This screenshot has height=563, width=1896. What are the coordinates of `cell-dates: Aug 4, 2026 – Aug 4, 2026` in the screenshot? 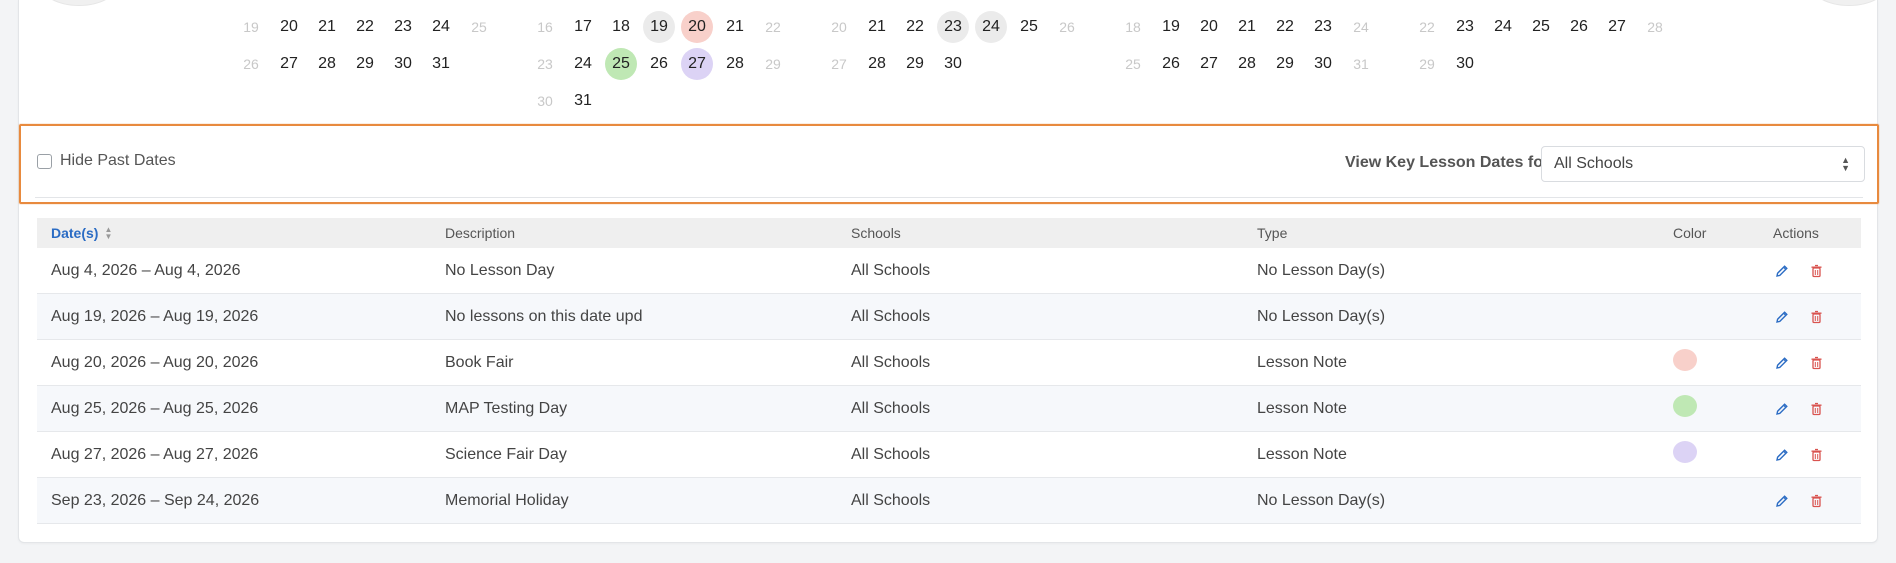 It's located at (146, 270).